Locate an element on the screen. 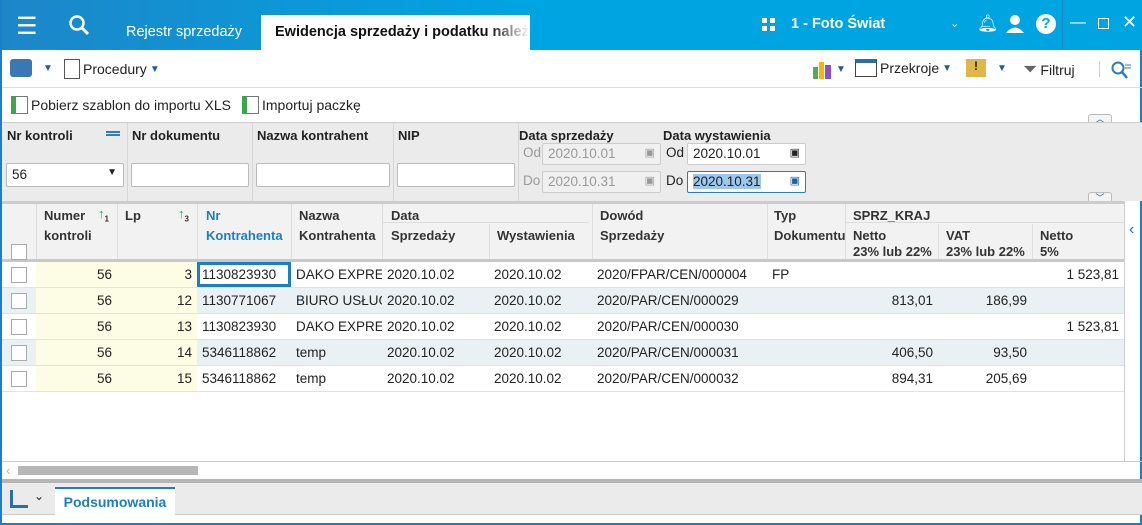 This screenshot has width=1142, height=525. cell-dowod-sprzedazy: 2020/PAR/CEN/000029 is located at coordinates (679, 300).